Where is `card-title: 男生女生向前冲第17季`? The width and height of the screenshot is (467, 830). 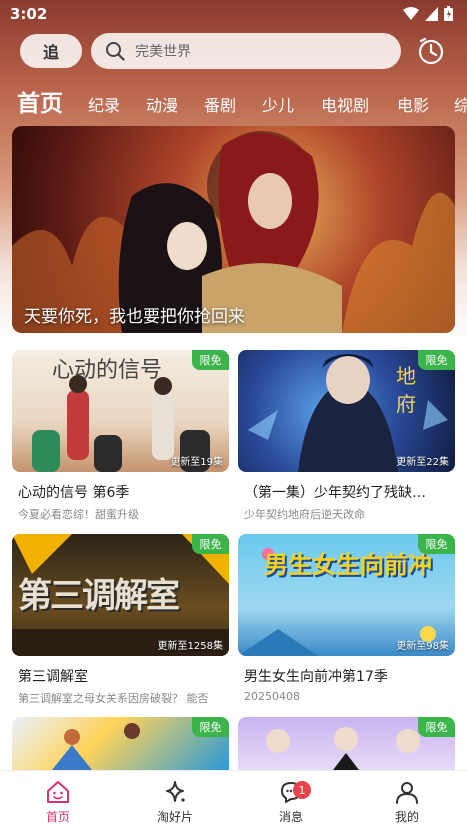
card-title: 男生女生向前冲第17季 is located at coordinates (316, 677).